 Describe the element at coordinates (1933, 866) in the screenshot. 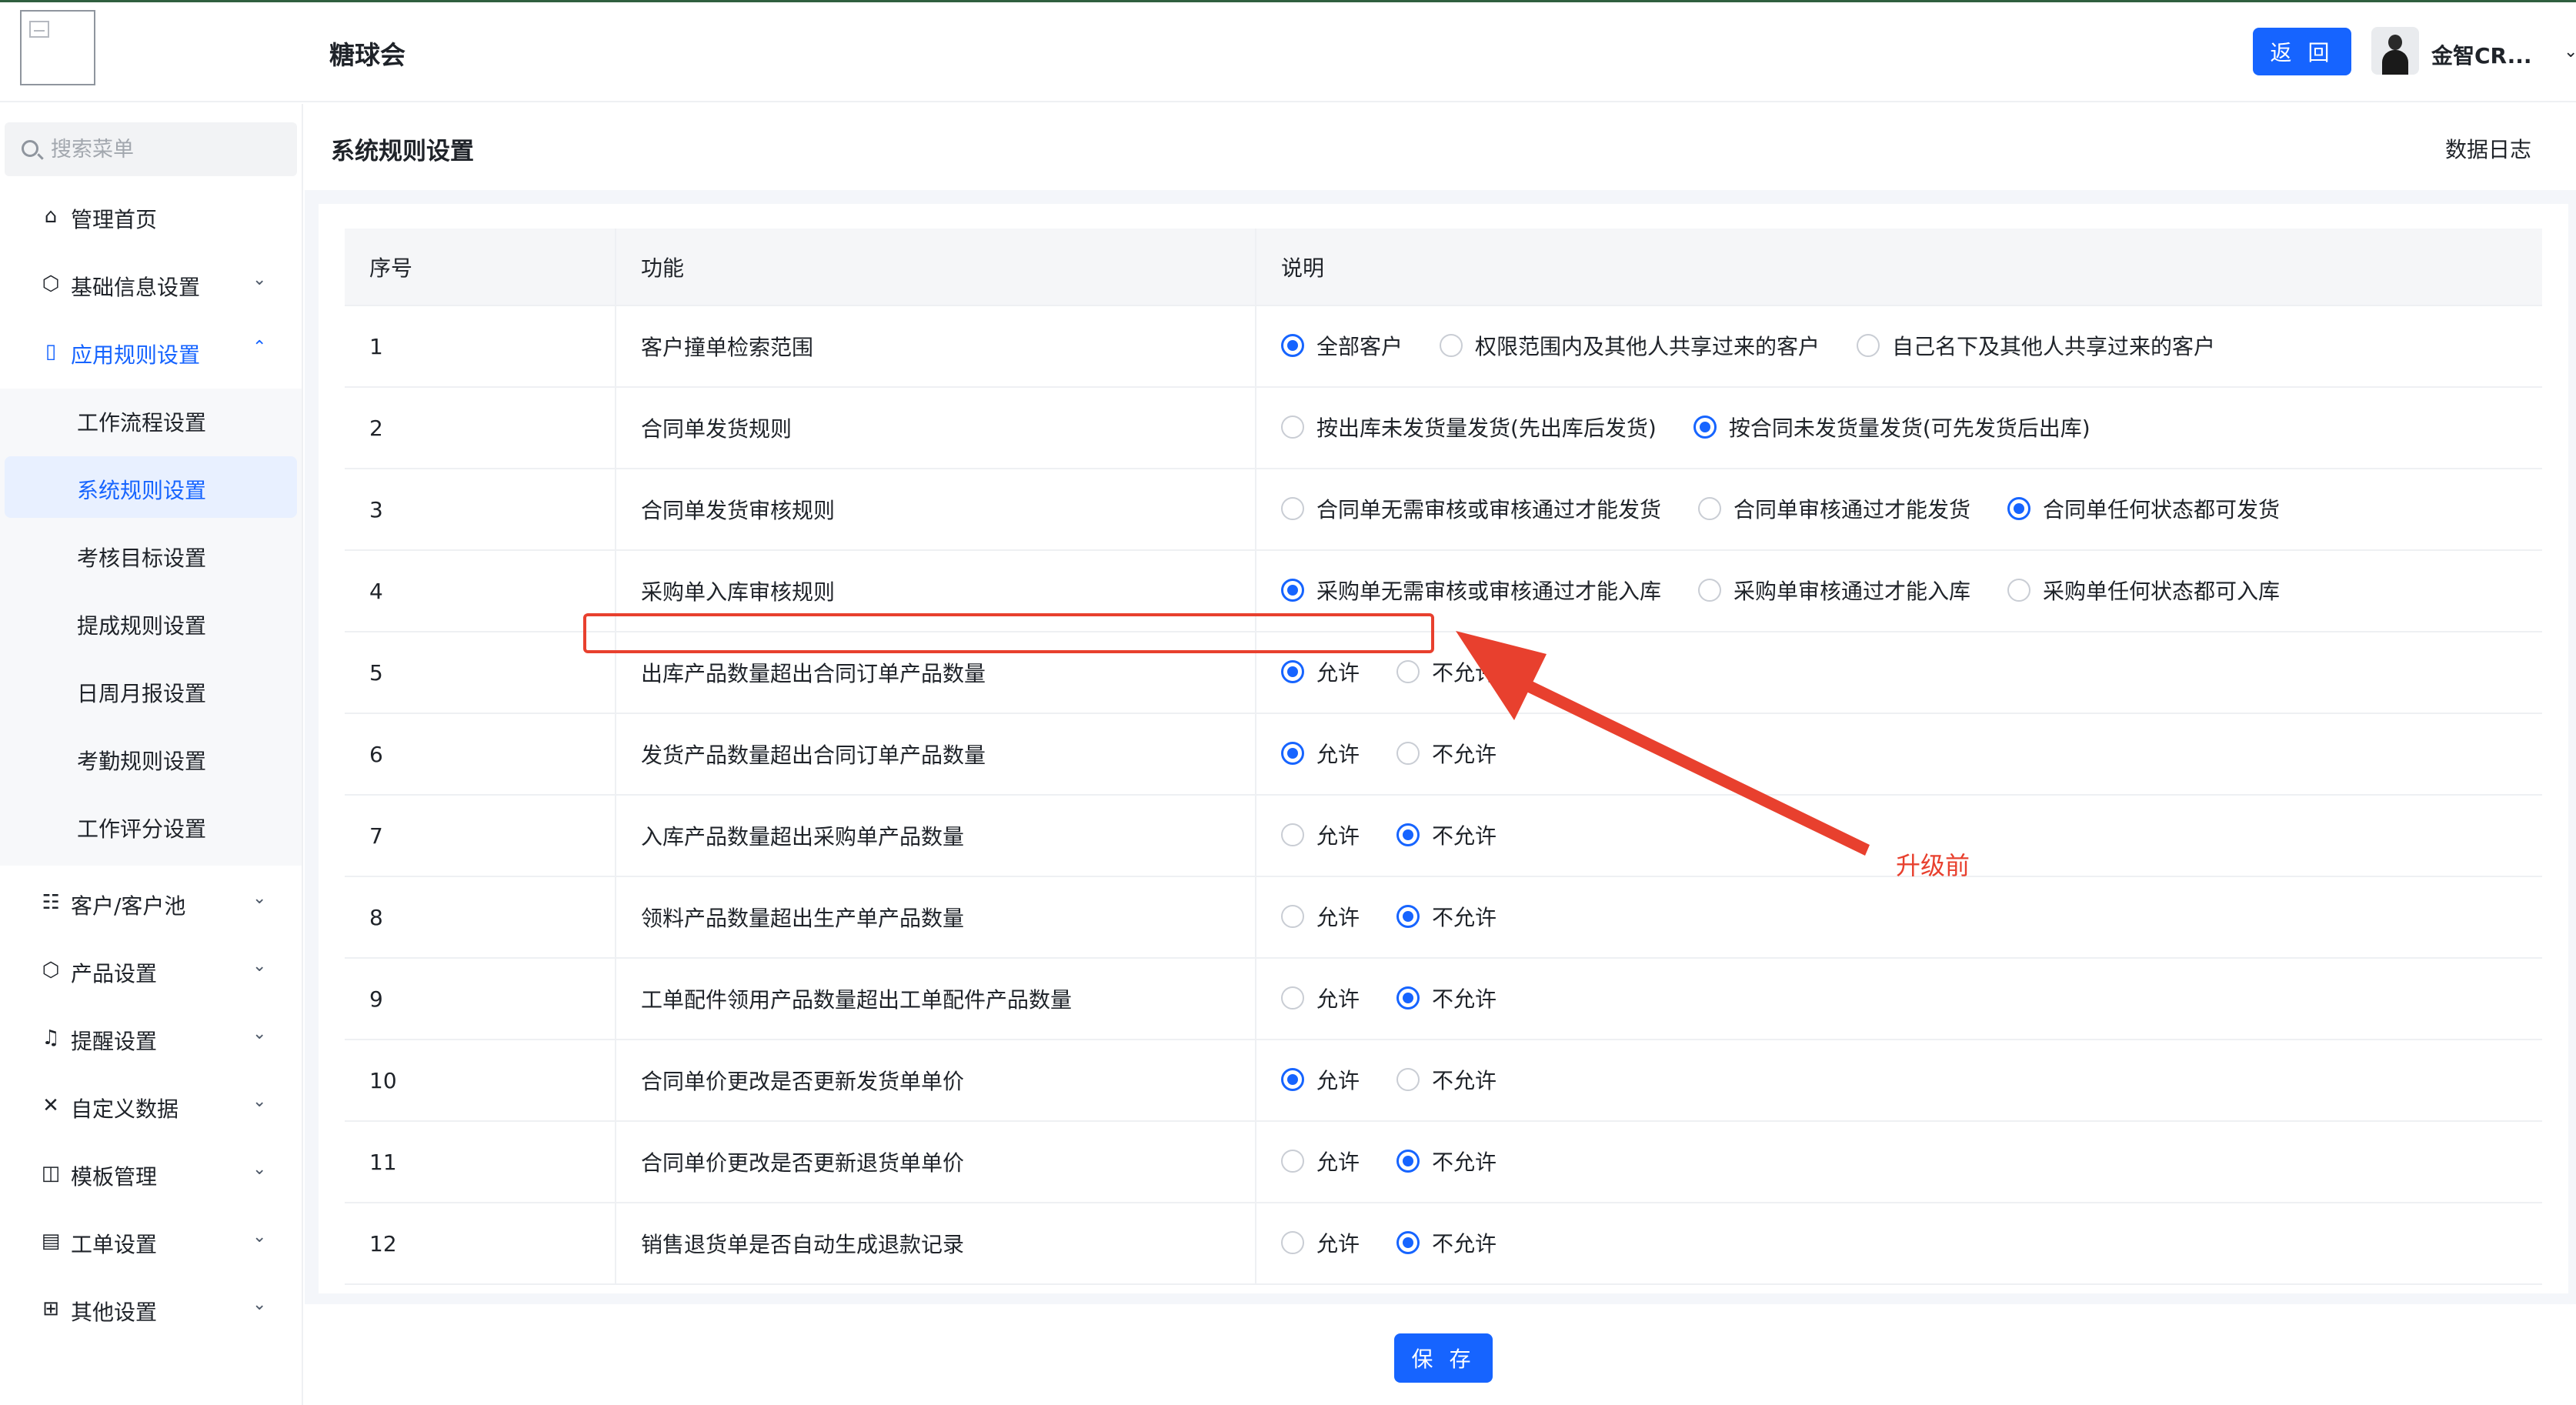

I see `annotation-label: 升级前` at that location.